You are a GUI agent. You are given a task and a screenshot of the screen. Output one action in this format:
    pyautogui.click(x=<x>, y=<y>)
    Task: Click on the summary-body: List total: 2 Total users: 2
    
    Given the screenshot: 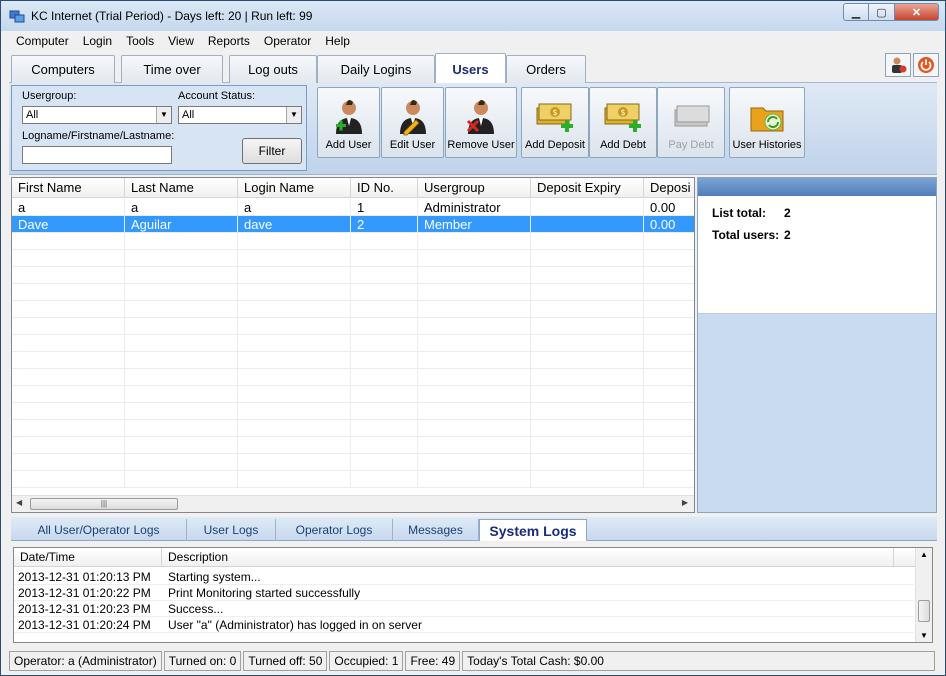 What is the action you would take?
    pyautogui.click(x=817, y=255)
    